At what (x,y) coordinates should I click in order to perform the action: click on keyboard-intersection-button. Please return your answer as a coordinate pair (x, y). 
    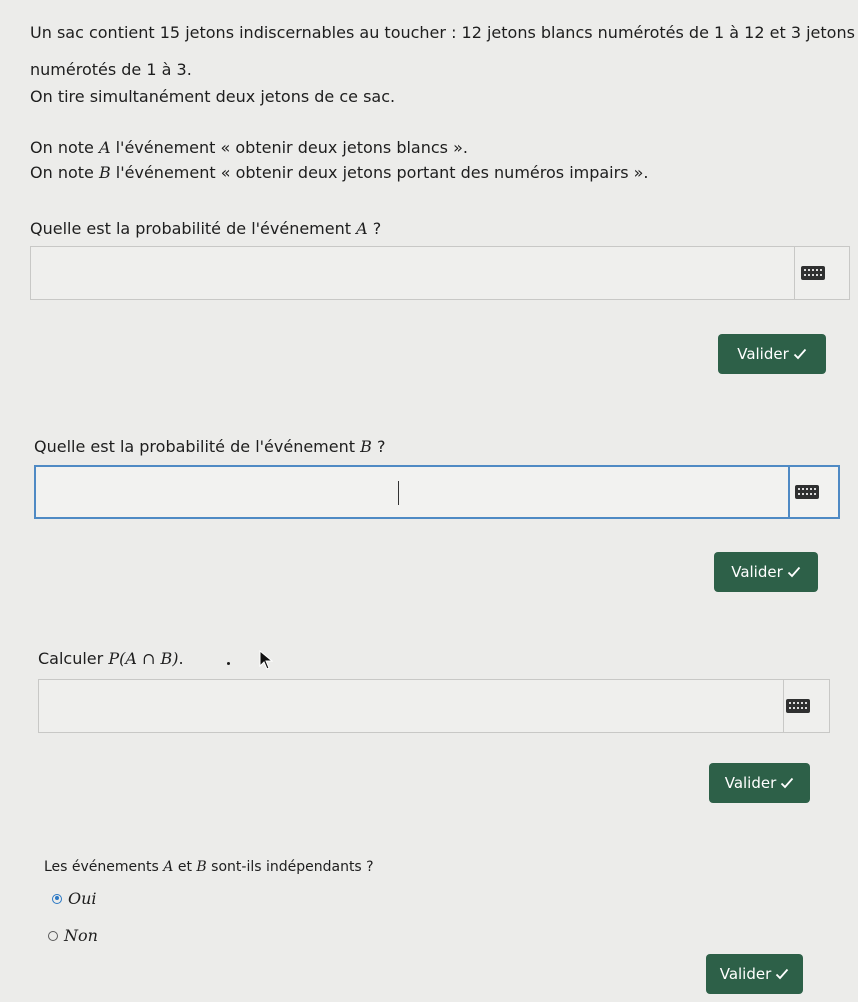
    Looking at the image, I should click on (798, 706).